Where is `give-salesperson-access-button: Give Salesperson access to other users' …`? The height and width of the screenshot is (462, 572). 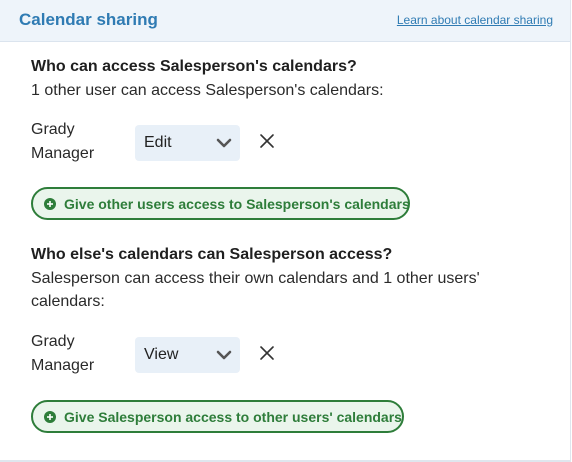 give-salesperson-access-button: Give Salesperson access to other users' … is located at coordinates (217, 416).